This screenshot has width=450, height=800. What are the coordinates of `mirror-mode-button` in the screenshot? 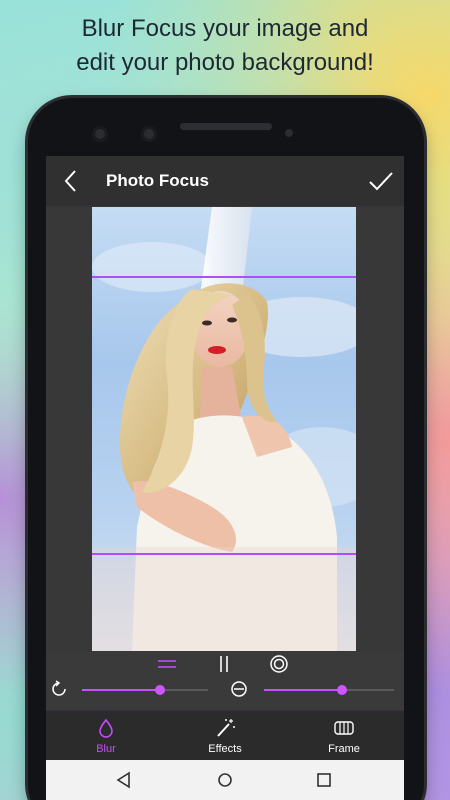 It's located at (224, 664).